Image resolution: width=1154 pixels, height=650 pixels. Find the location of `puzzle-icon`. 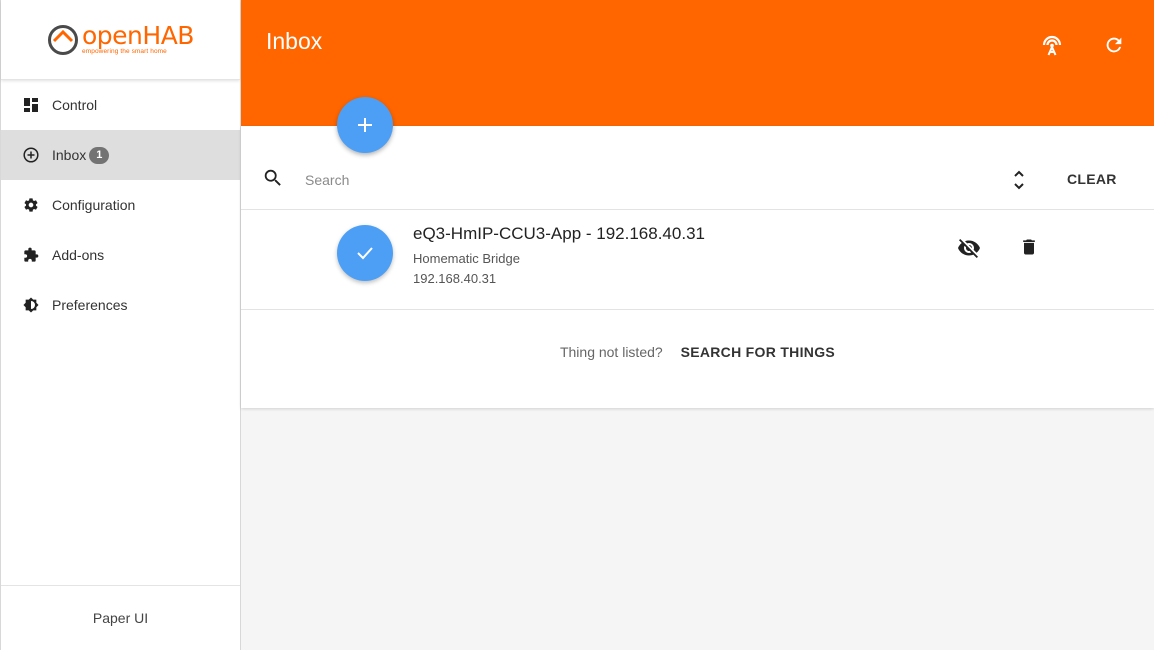

puzzle-icon is located at coordinates (31, 255).